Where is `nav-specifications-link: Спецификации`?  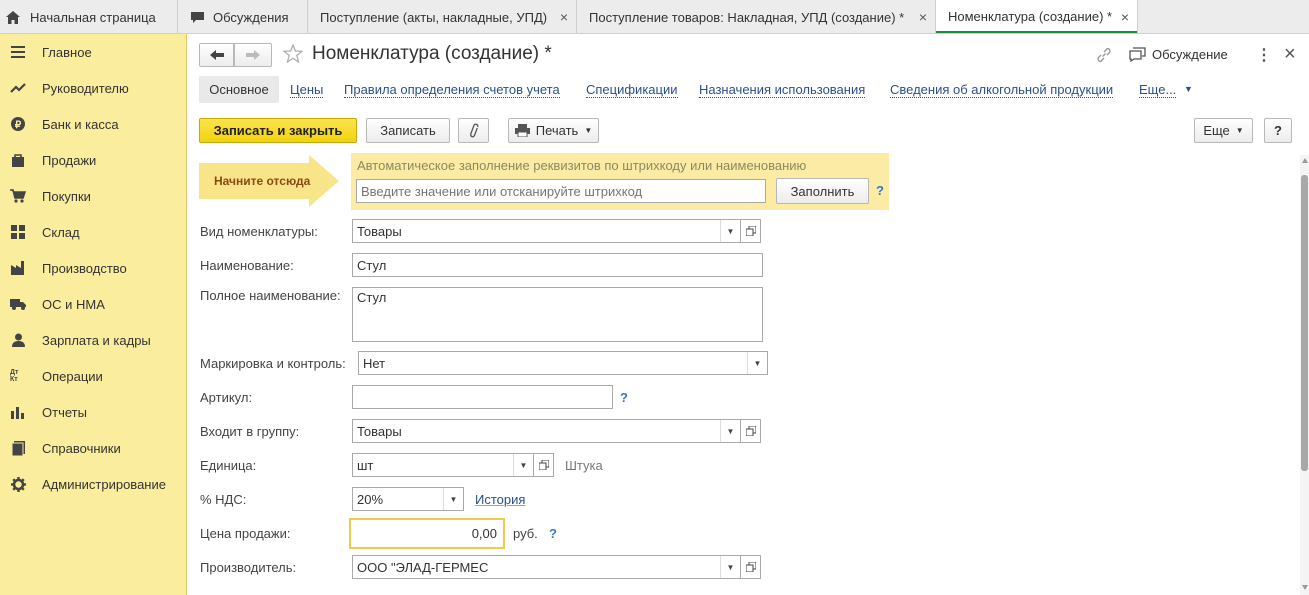
nav-specifications-link: Спецификации is located at coordinates (632, 90).